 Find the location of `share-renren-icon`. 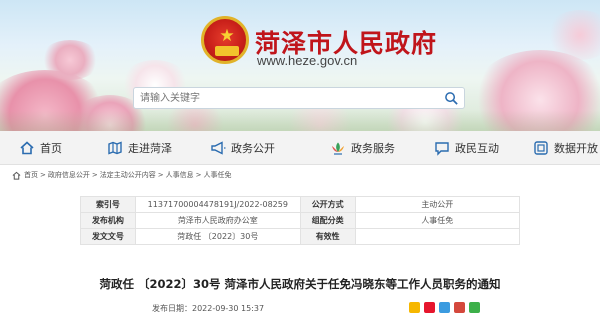

share-renren-icon is located at coordinates (459, 307).